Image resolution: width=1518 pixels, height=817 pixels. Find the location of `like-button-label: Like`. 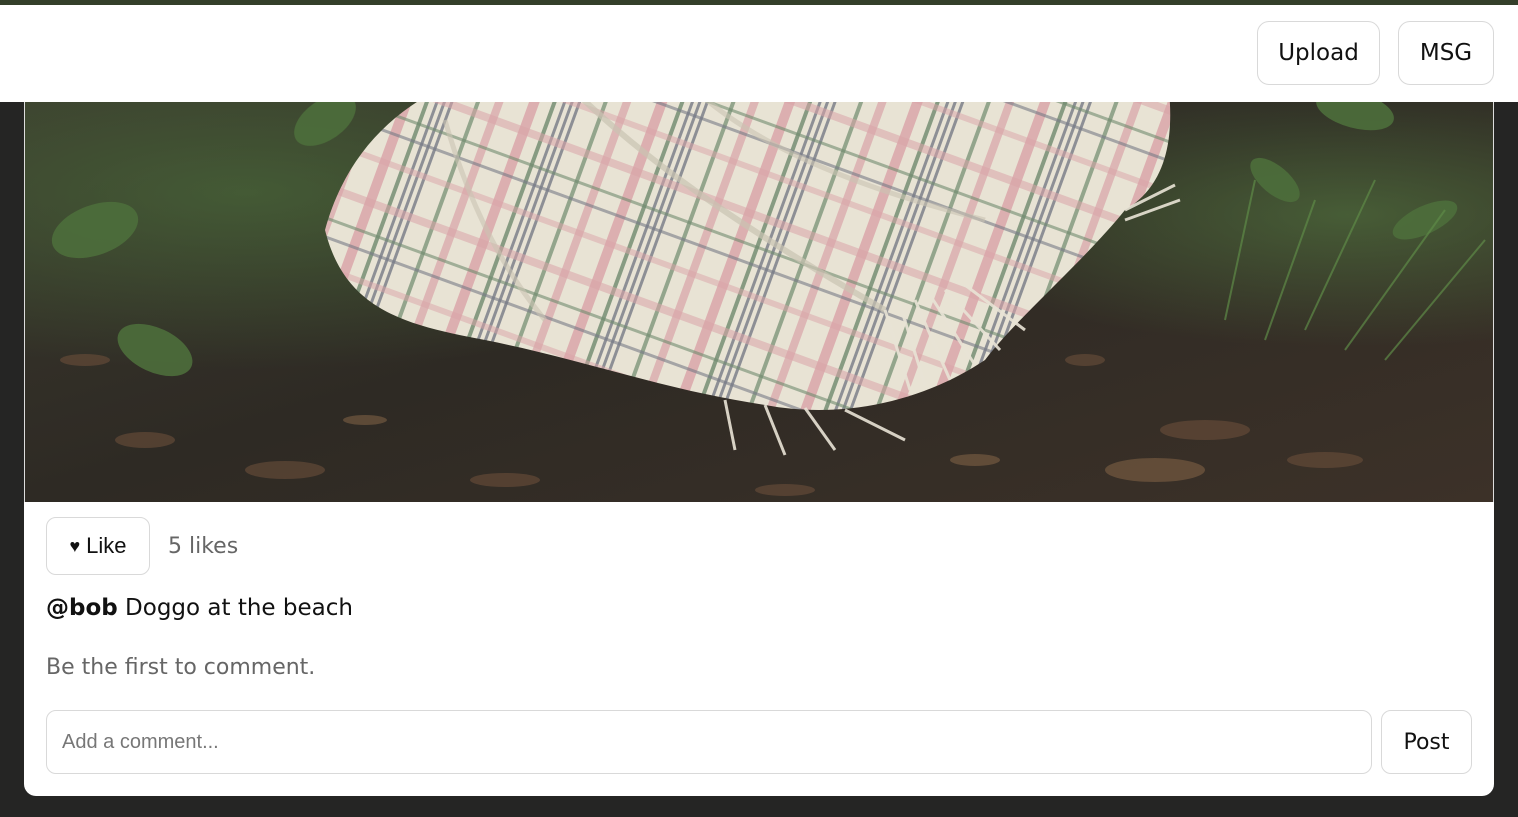

like-button-label: Like is located at coordinates (106, 545).